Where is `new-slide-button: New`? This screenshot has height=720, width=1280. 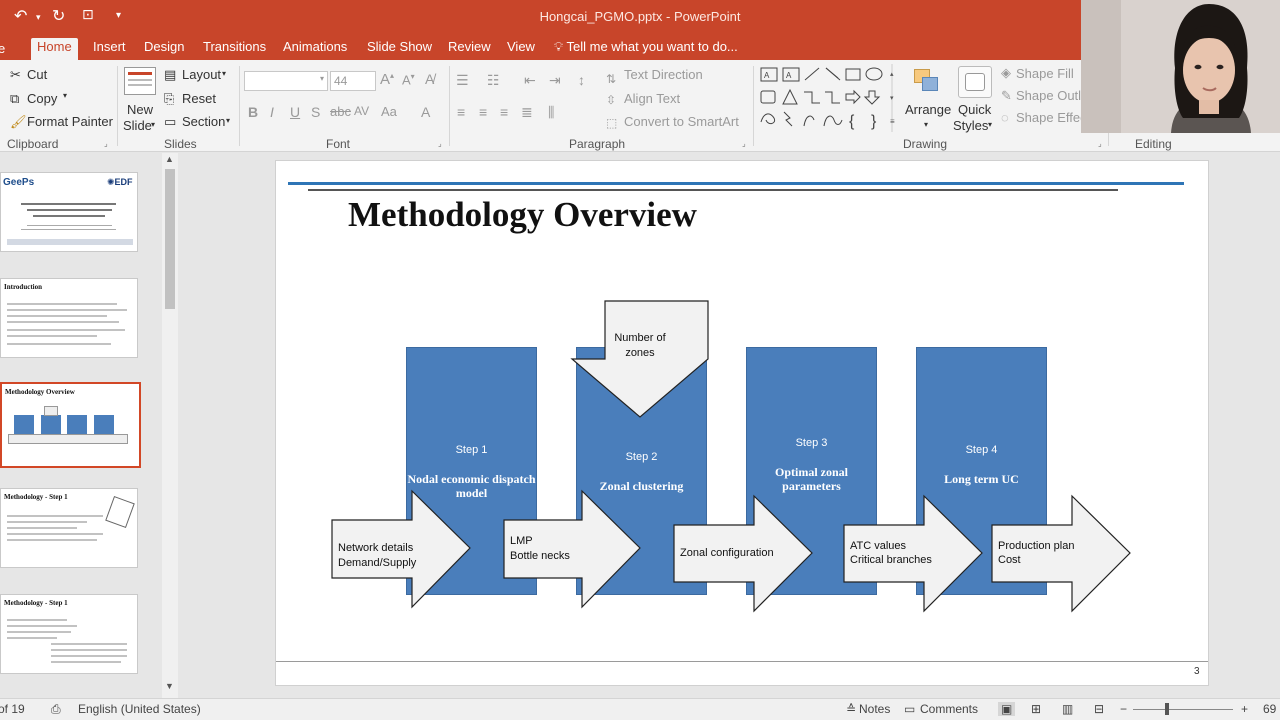 new-slide-button: New is located at coordinates (140, 109).